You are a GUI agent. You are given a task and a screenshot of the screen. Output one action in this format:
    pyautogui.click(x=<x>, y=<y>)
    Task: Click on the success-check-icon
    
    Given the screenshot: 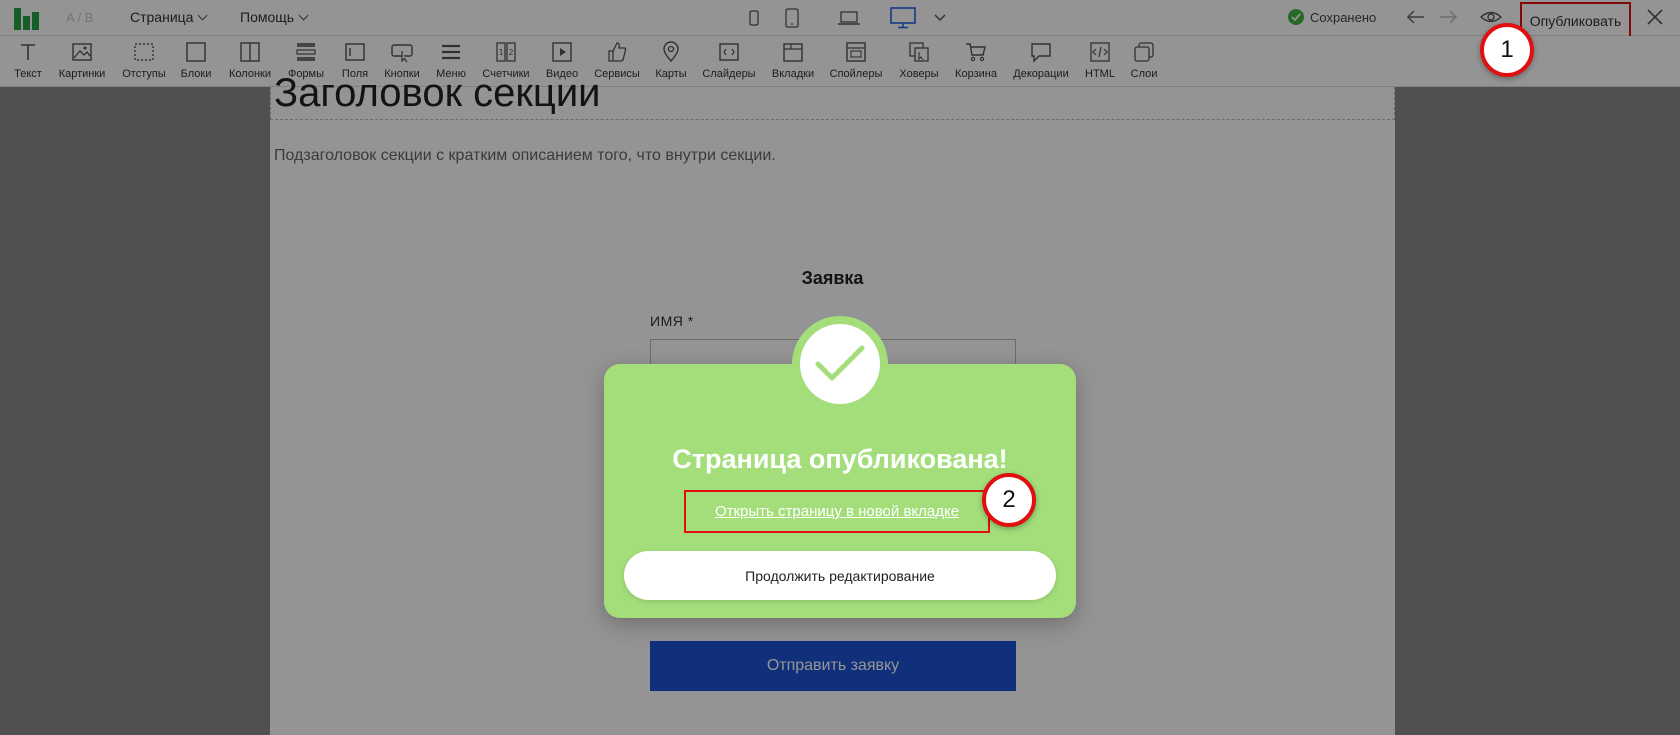 What is the action you would take?
    pyautogui.click(x=840, y=364)
    